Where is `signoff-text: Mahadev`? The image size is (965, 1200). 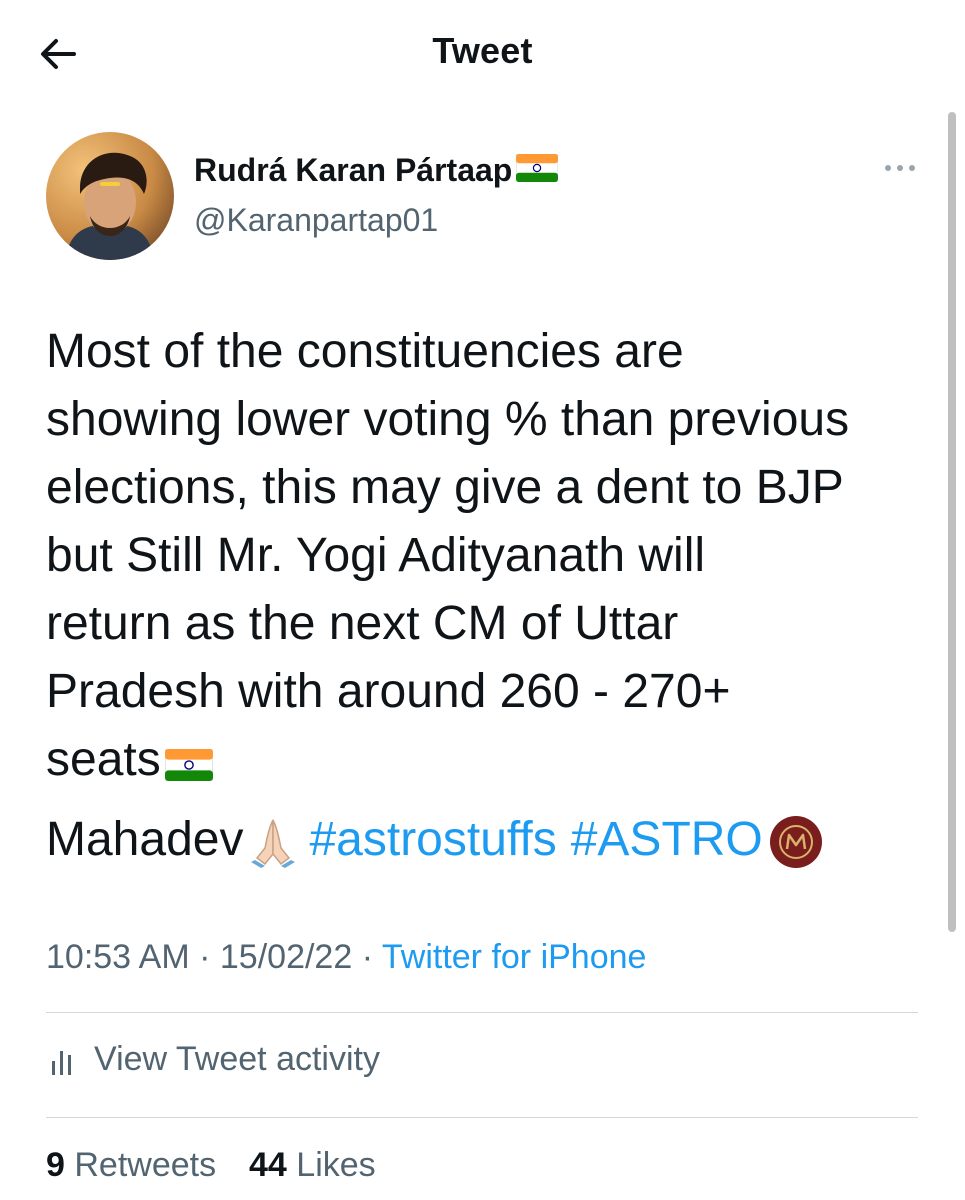
signoff-text: Mahadev is located at coordinates (145, 839).